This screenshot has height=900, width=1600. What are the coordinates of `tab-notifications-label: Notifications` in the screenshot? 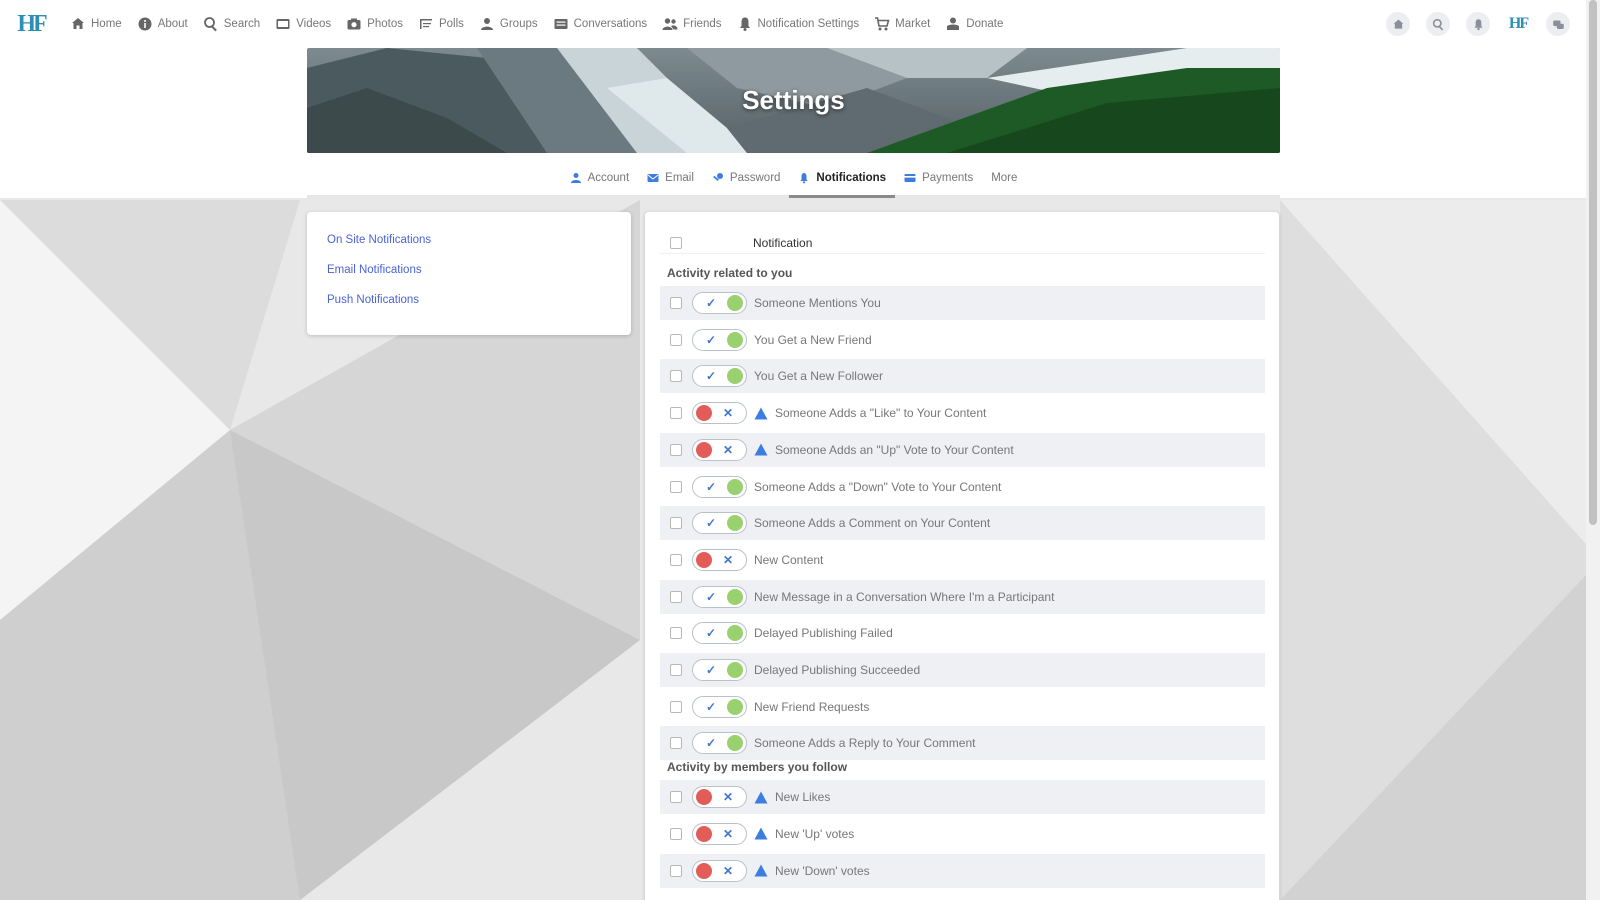 It's located at (851, 177).